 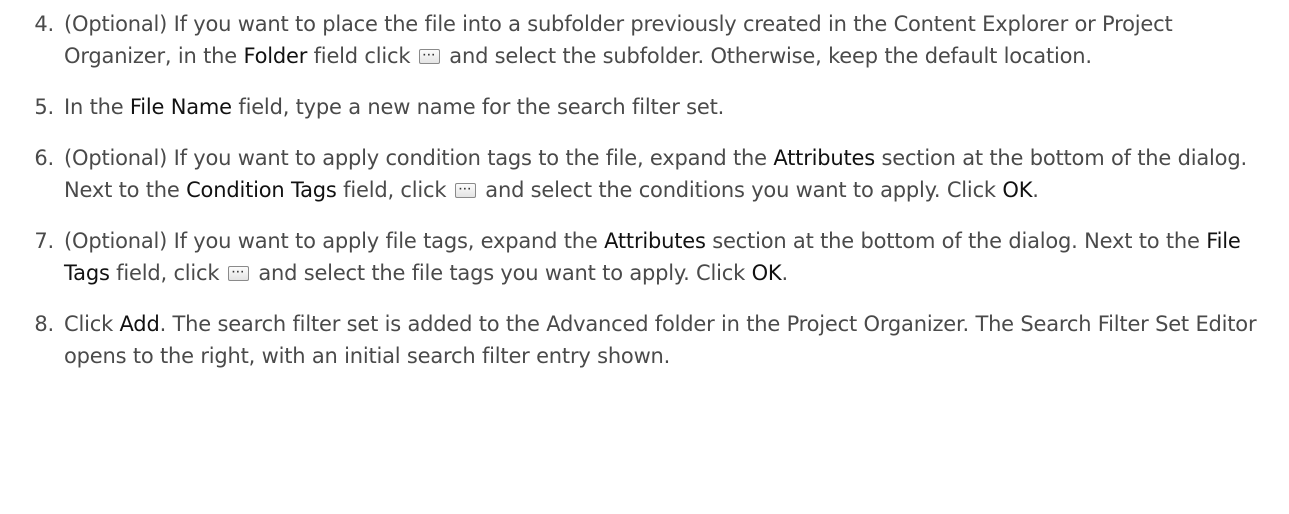 I want to click on step-number: 8., so click(x=44, y=324).